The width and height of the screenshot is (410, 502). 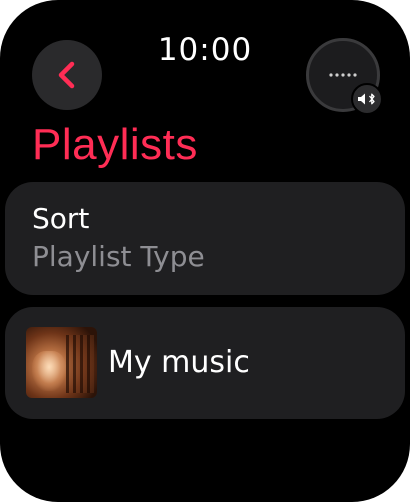 What do you see at coordinates (61, 218) in the screenshot?
I see `sort-label: Sort` at bounding box center [61, 218].